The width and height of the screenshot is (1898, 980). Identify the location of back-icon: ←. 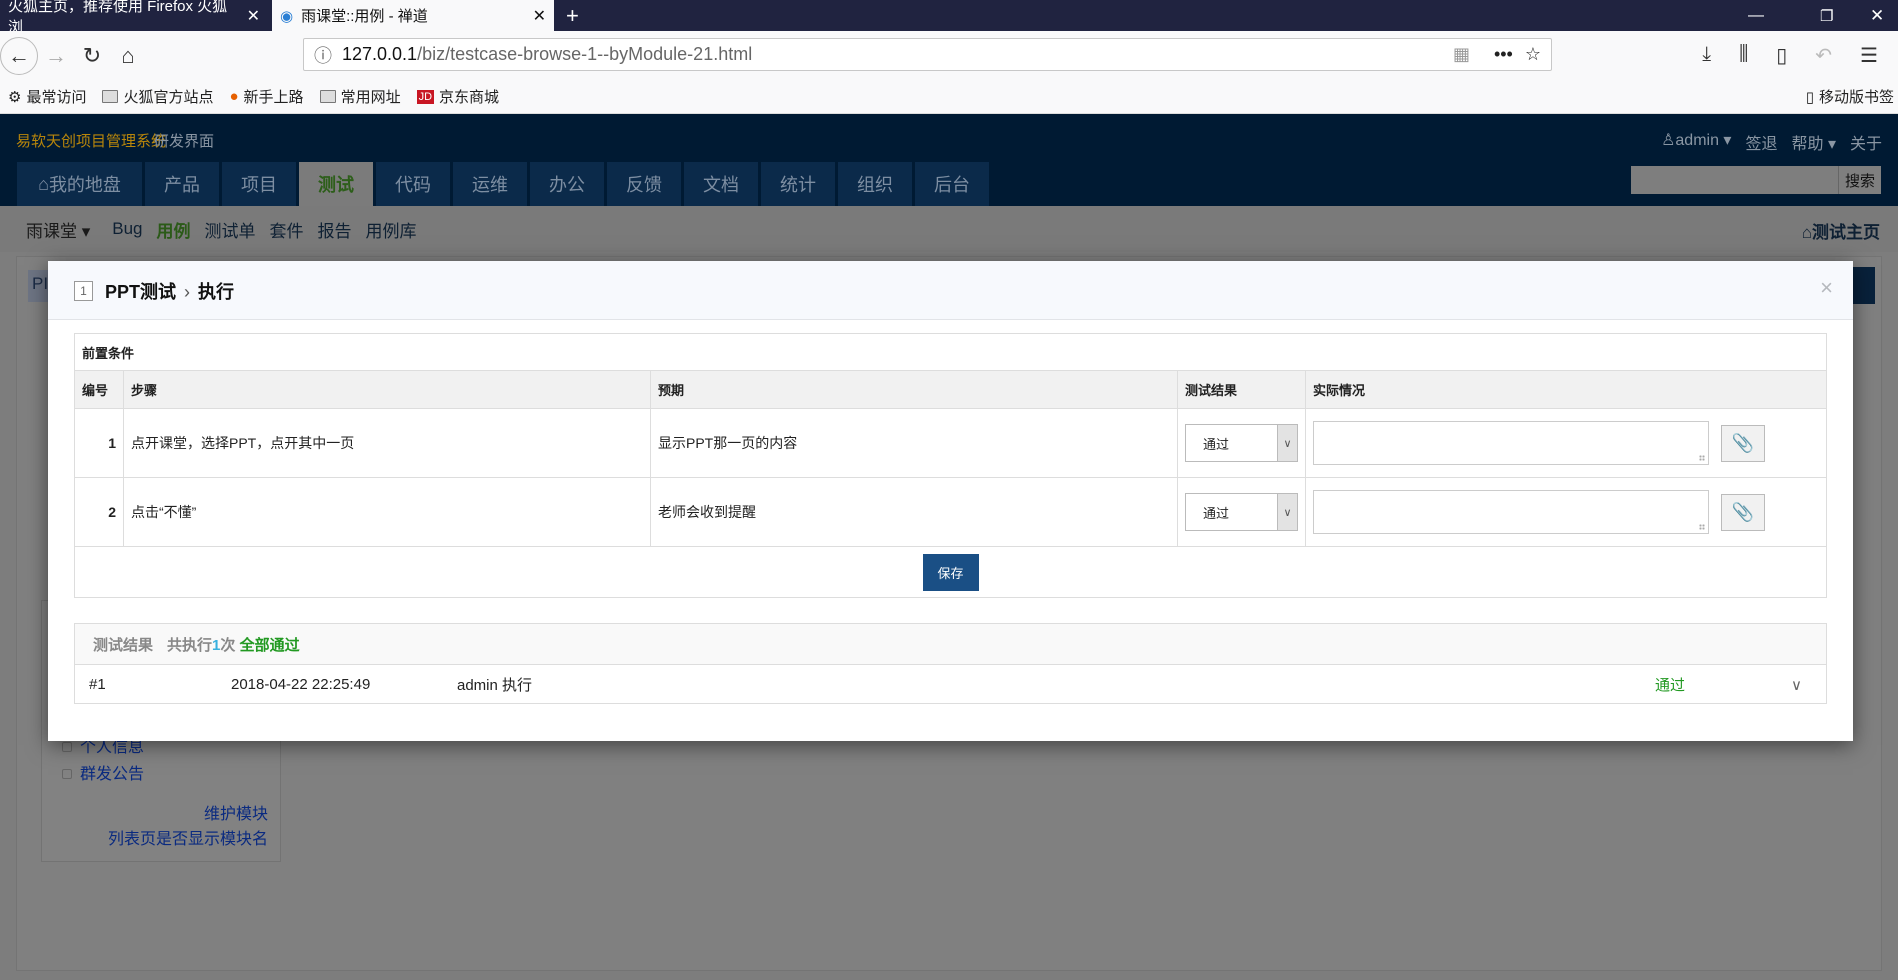
(19, 55).